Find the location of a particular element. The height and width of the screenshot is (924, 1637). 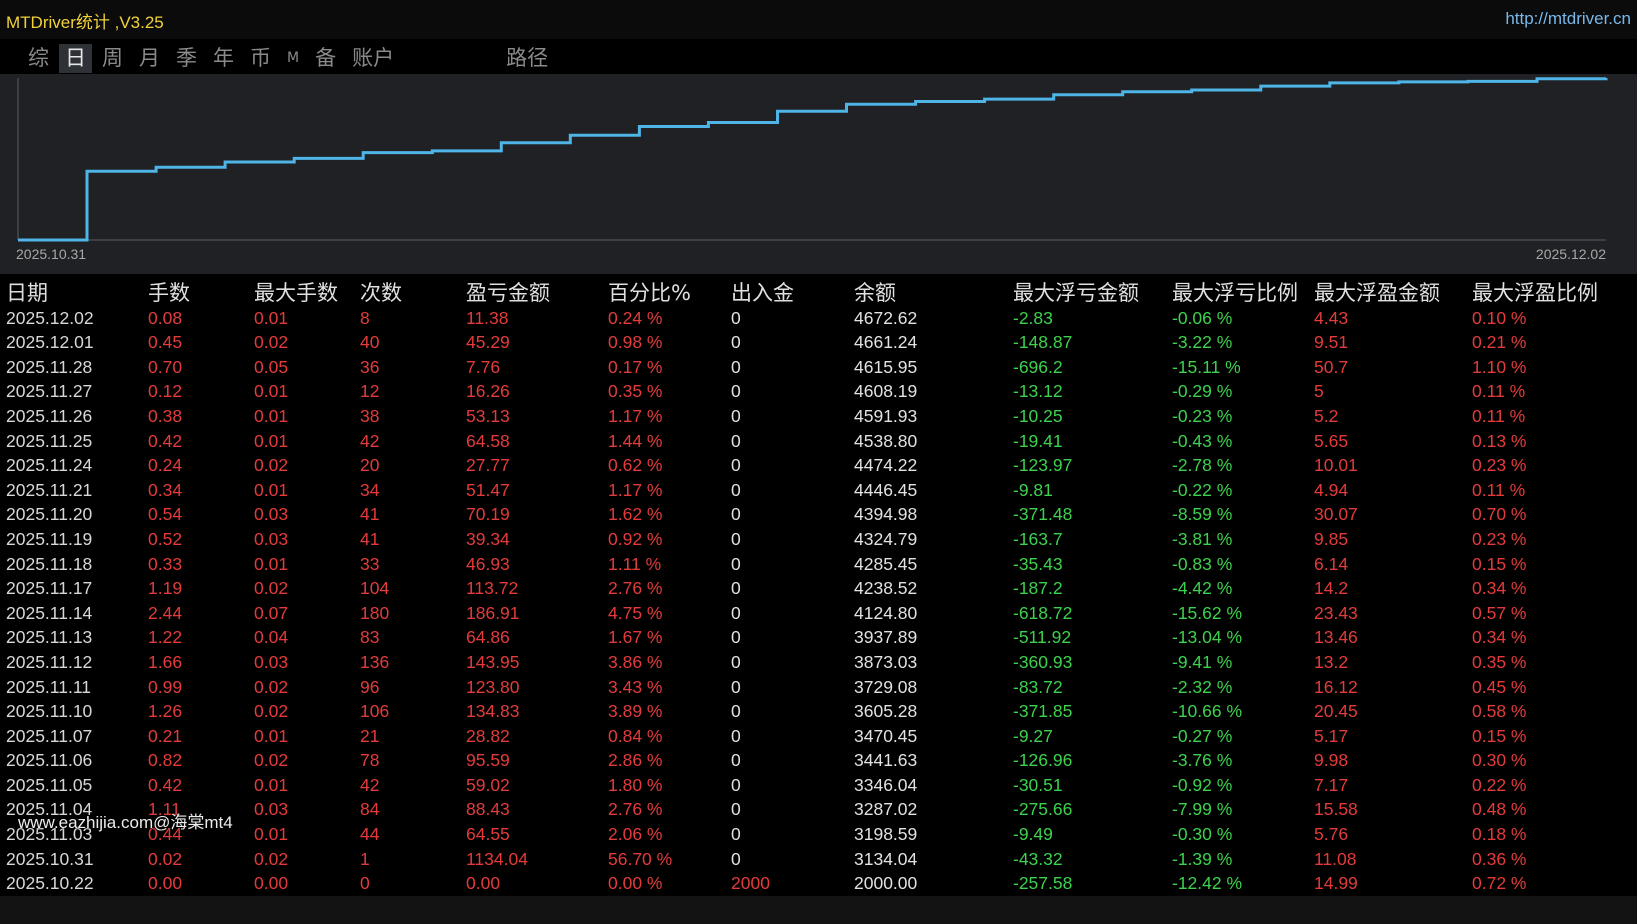

header-max-lots: 最大手数 is located at coordinates (296, 293).